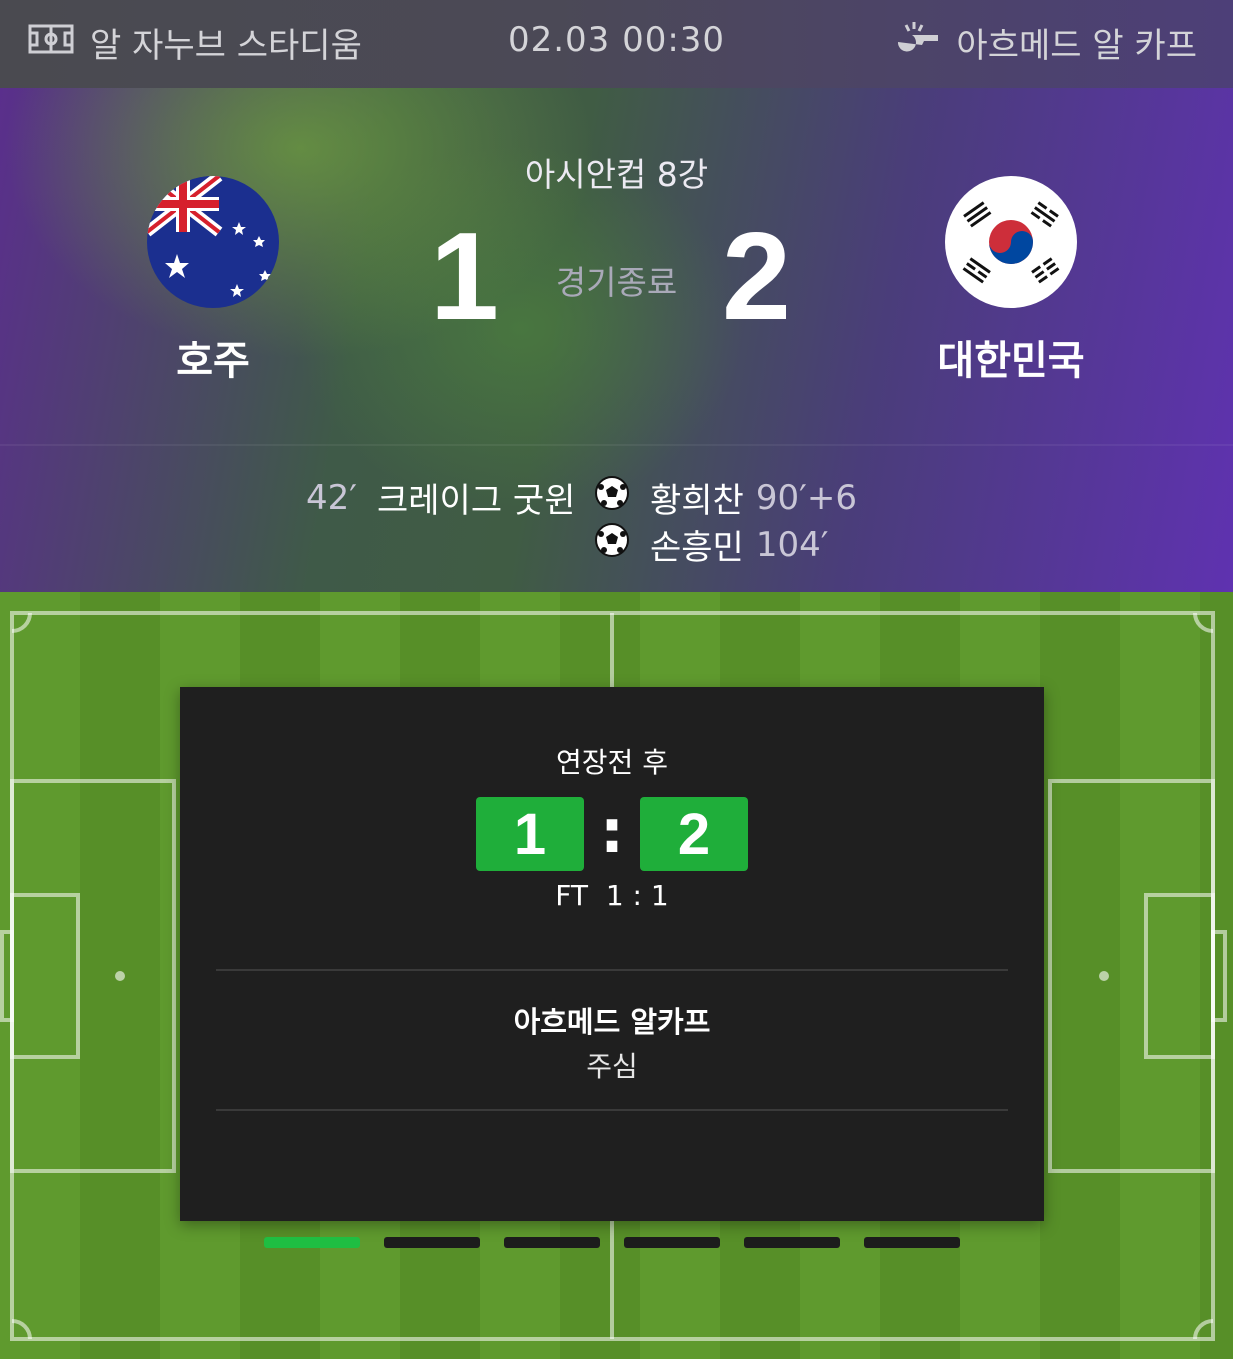  I want to click on away-score-box: 2, so click(694, 834).